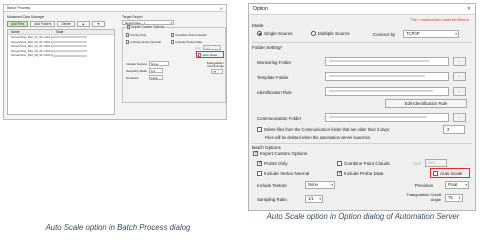 The height and width of the screenshot is (249, 480). What do you see at coordinates (284, 153) in the screenshot?
I see `import-custom-label: Import Custom Options` at bounding box center [284, 153].